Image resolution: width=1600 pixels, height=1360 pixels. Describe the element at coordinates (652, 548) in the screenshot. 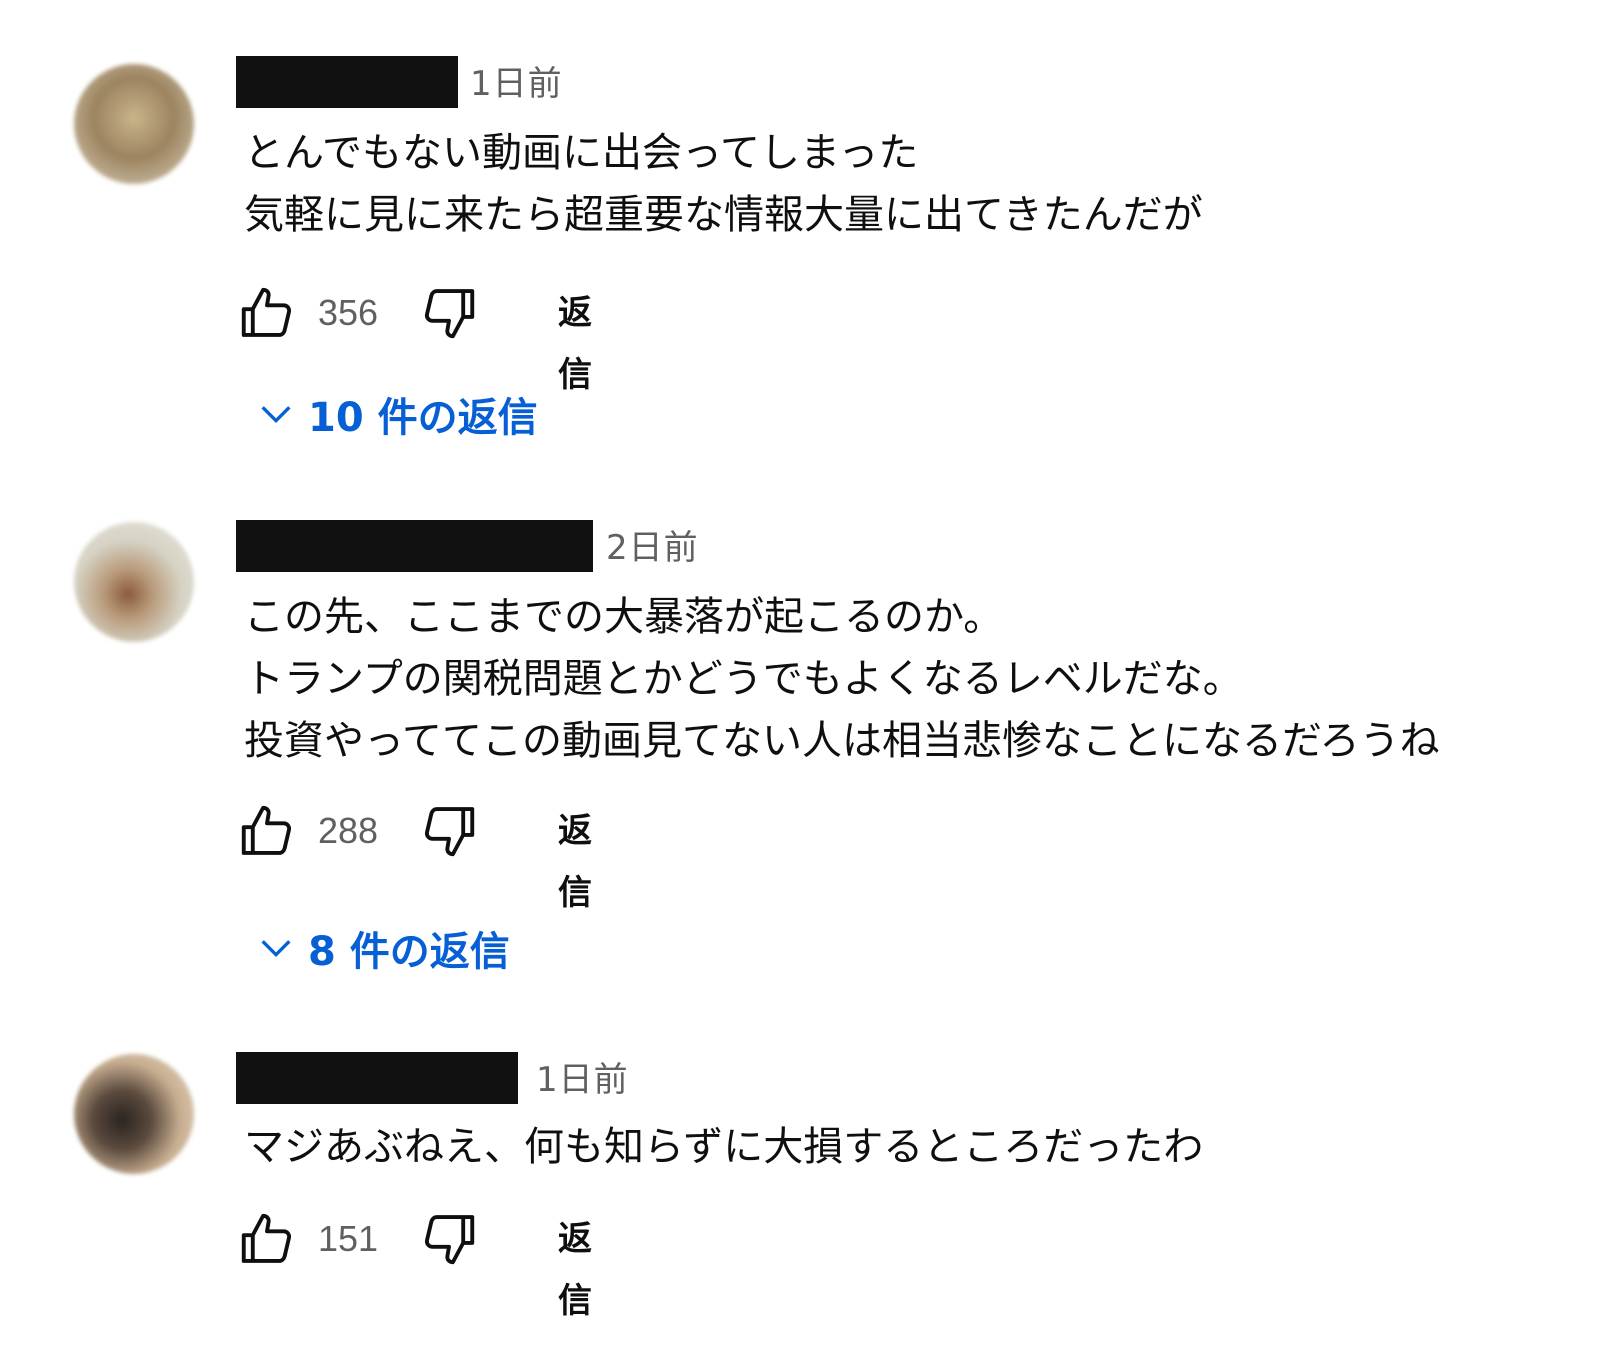

I see `comment-timestamp: 2日前` at that location.